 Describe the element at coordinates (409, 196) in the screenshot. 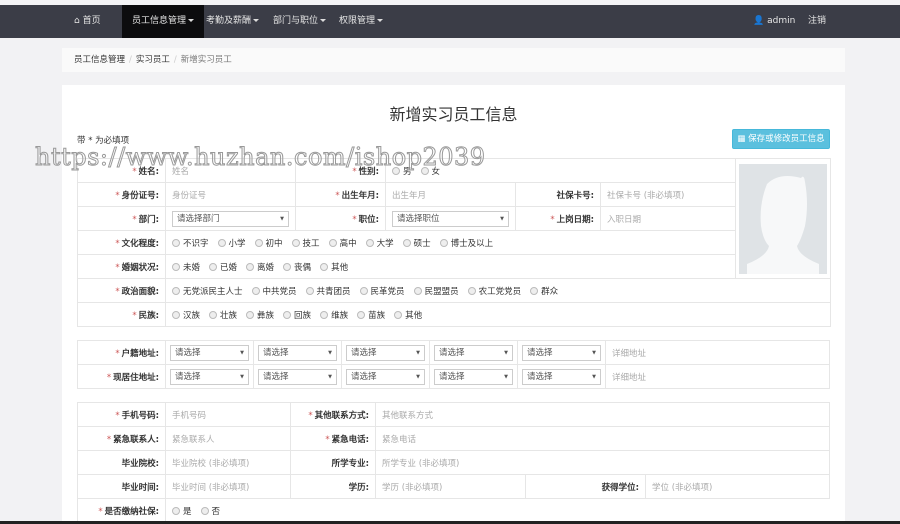

I see `birth-input: 出生年月` at that location.